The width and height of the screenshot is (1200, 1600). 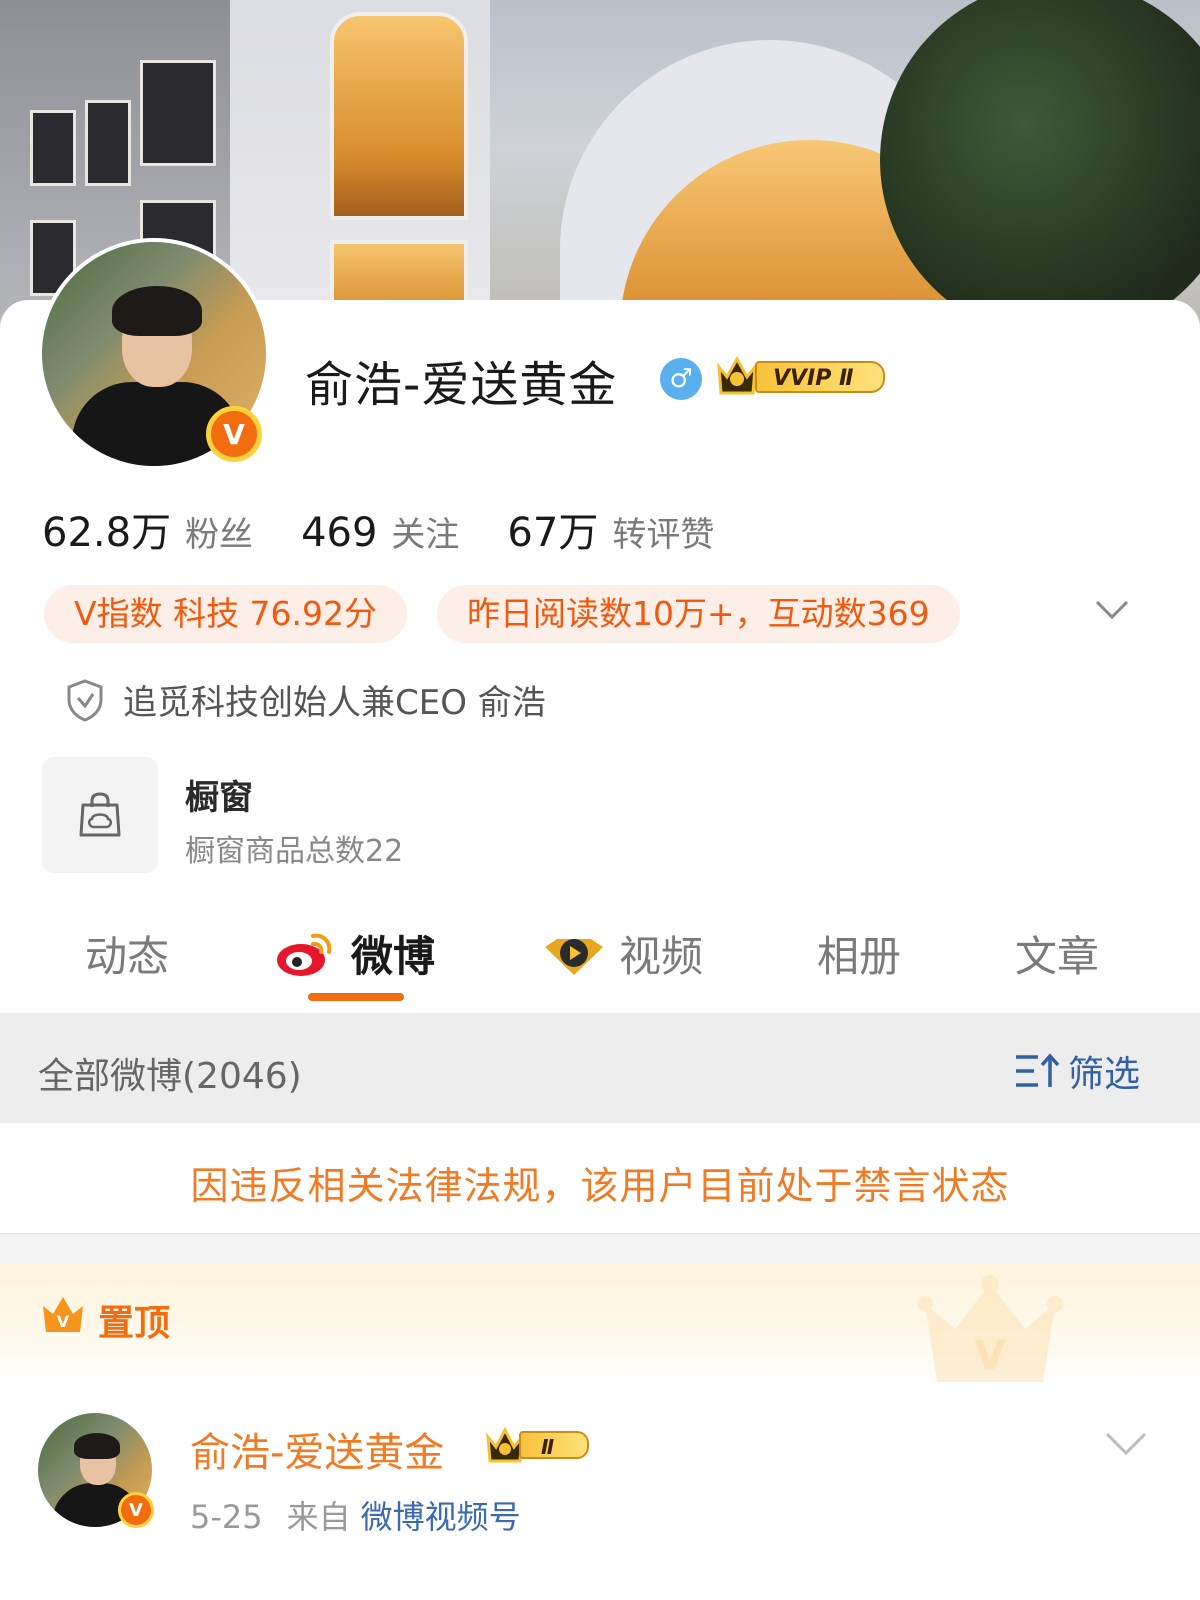 What do you see at coordinates (380, 531) in the screenshot?
I see `stat-following: 469 关注` at bounding box center [380, 531].